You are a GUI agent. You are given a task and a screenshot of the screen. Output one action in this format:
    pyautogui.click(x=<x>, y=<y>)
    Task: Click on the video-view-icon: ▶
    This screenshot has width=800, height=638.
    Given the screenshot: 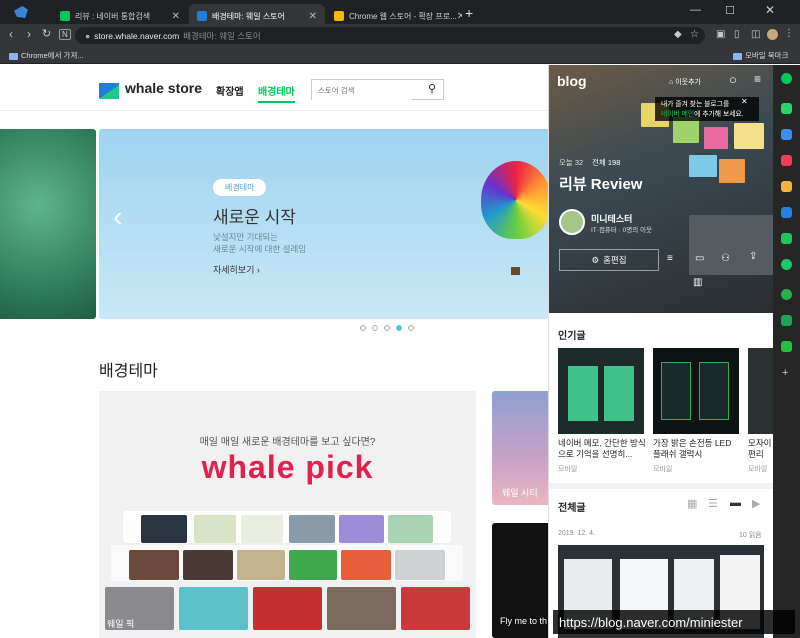 What is the action you would take?
    pyautogui.click(x=756, y=503)
    